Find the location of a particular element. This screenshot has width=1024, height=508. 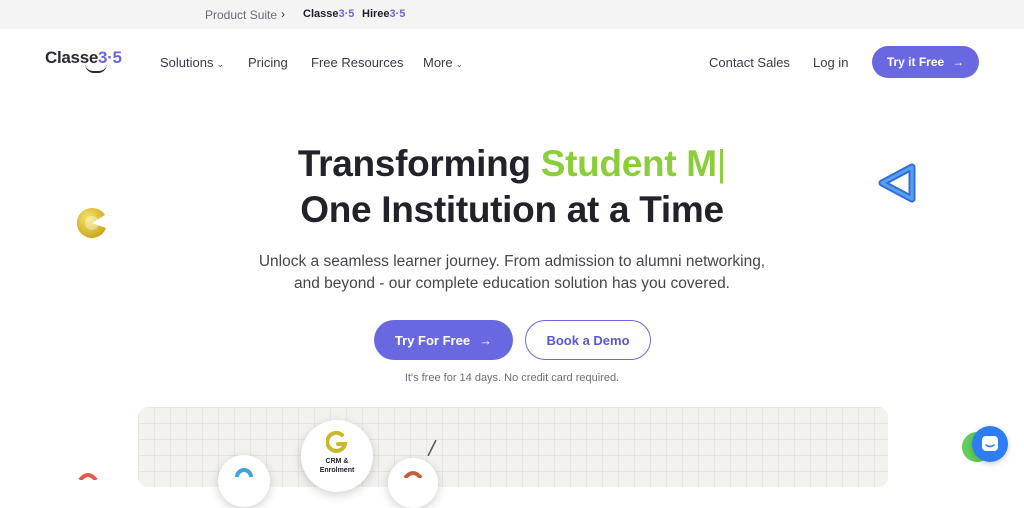

nav-more-label: More is located at coordinates (438, 62).